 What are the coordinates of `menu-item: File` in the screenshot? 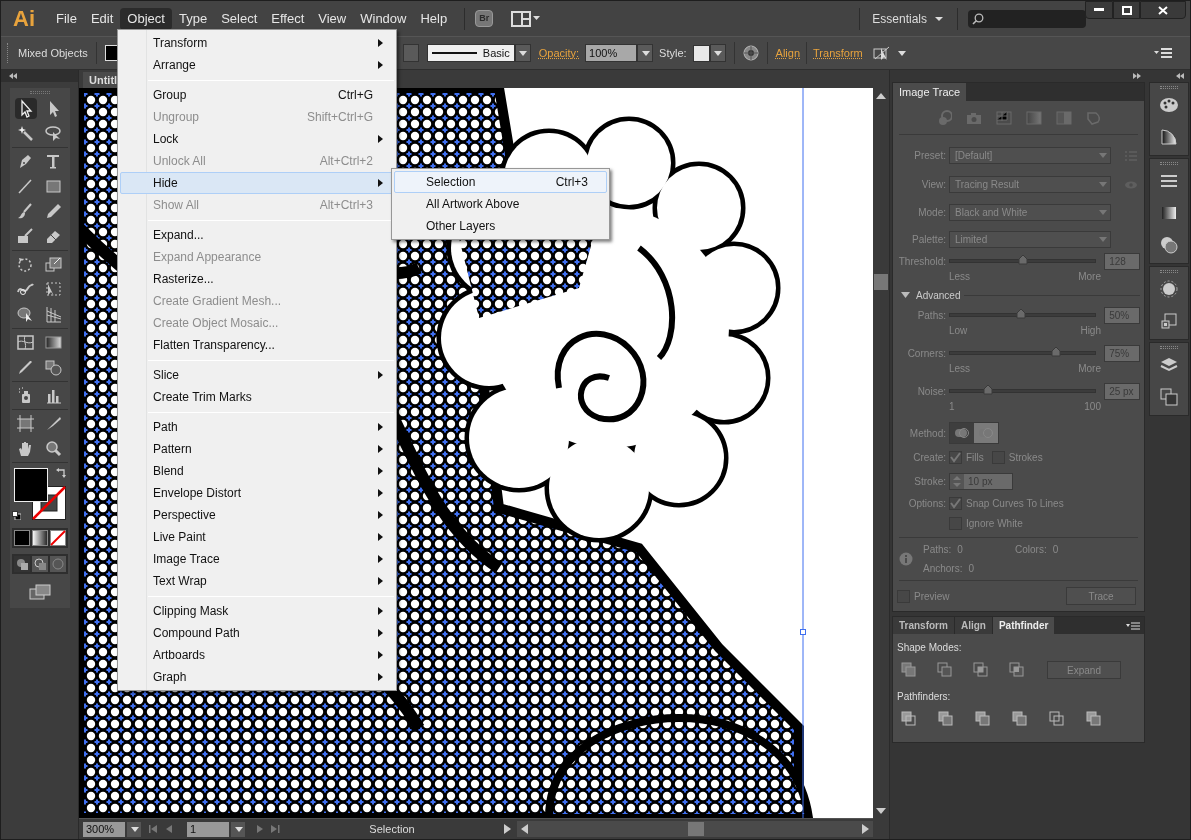 It's located at (66, 18).